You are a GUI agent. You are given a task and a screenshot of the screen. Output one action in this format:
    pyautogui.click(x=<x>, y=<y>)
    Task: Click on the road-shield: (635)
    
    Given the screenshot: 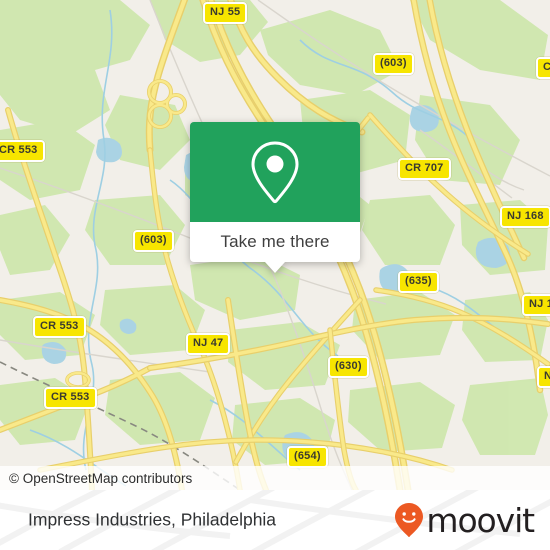 What is the action you would take?
    pyautogui.click(x=418, y=282)
    